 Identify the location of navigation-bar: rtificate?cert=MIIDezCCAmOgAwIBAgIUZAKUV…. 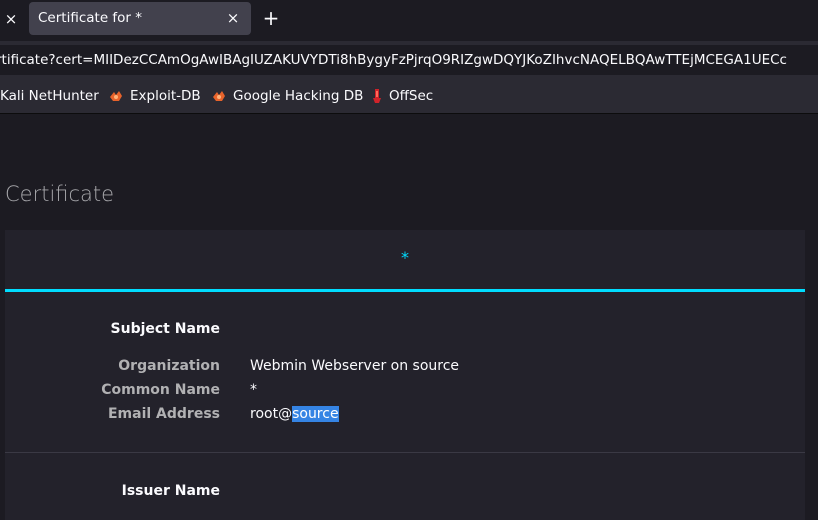
(409, 60).